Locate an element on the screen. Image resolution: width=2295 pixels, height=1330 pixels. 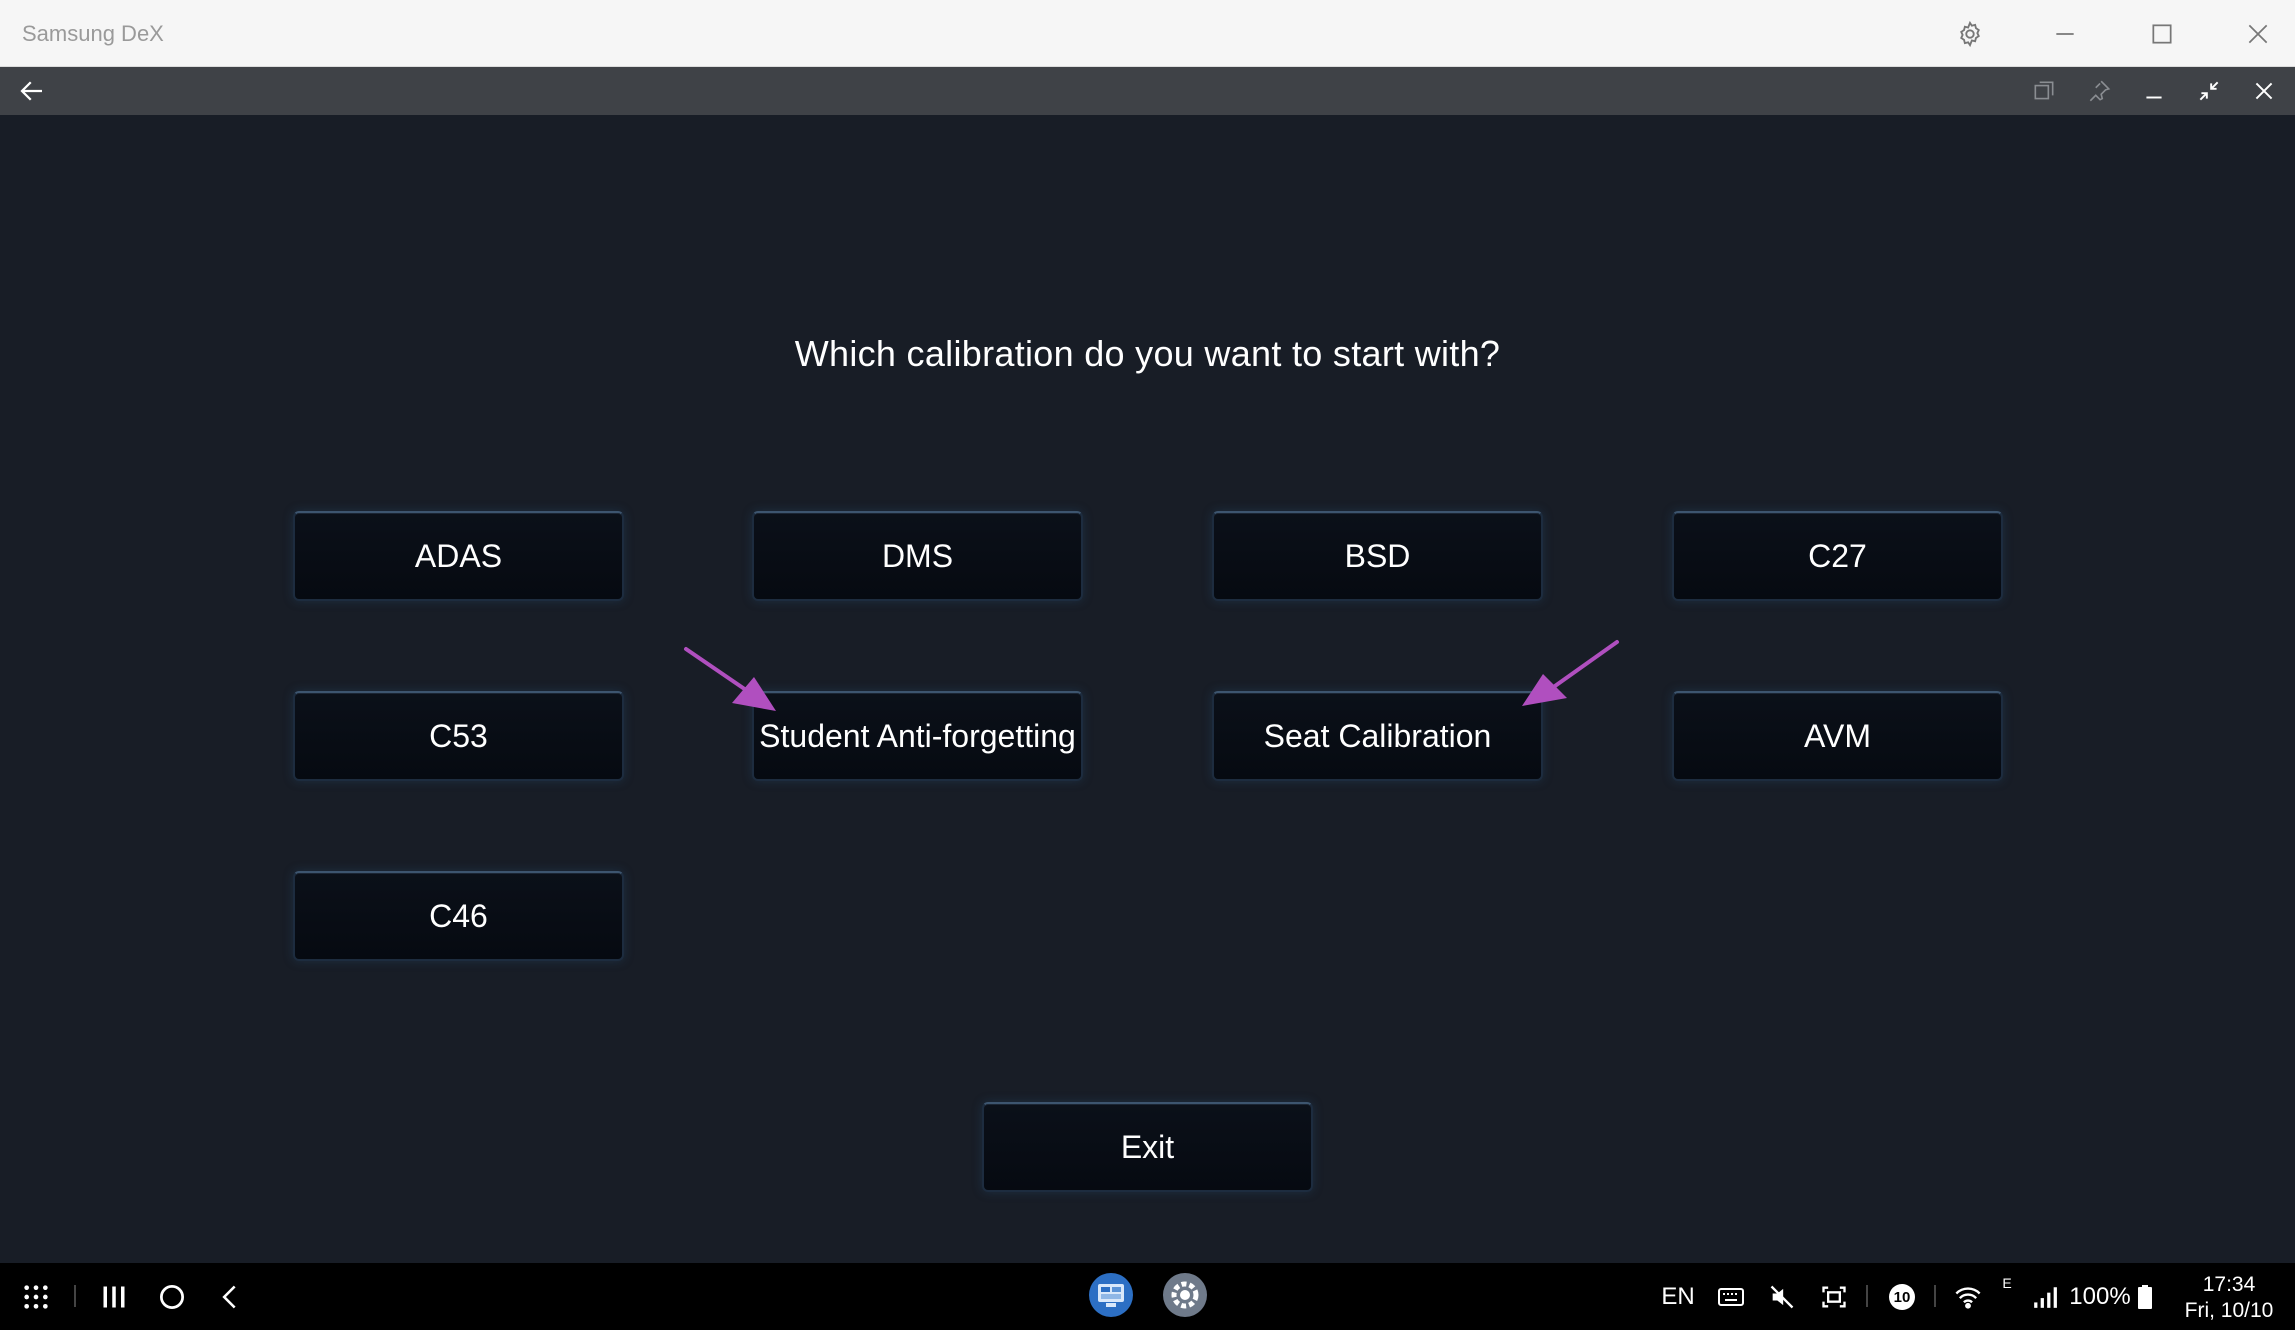
window-title: Samsung DeX is located at coordinates (93, 33).